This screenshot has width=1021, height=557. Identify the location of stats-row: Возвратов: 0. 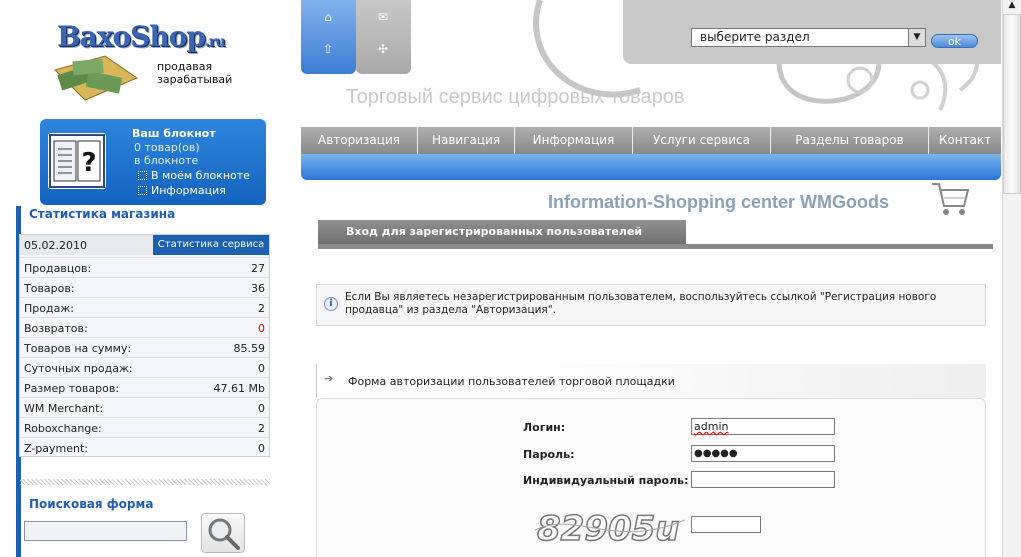
(144, 327).